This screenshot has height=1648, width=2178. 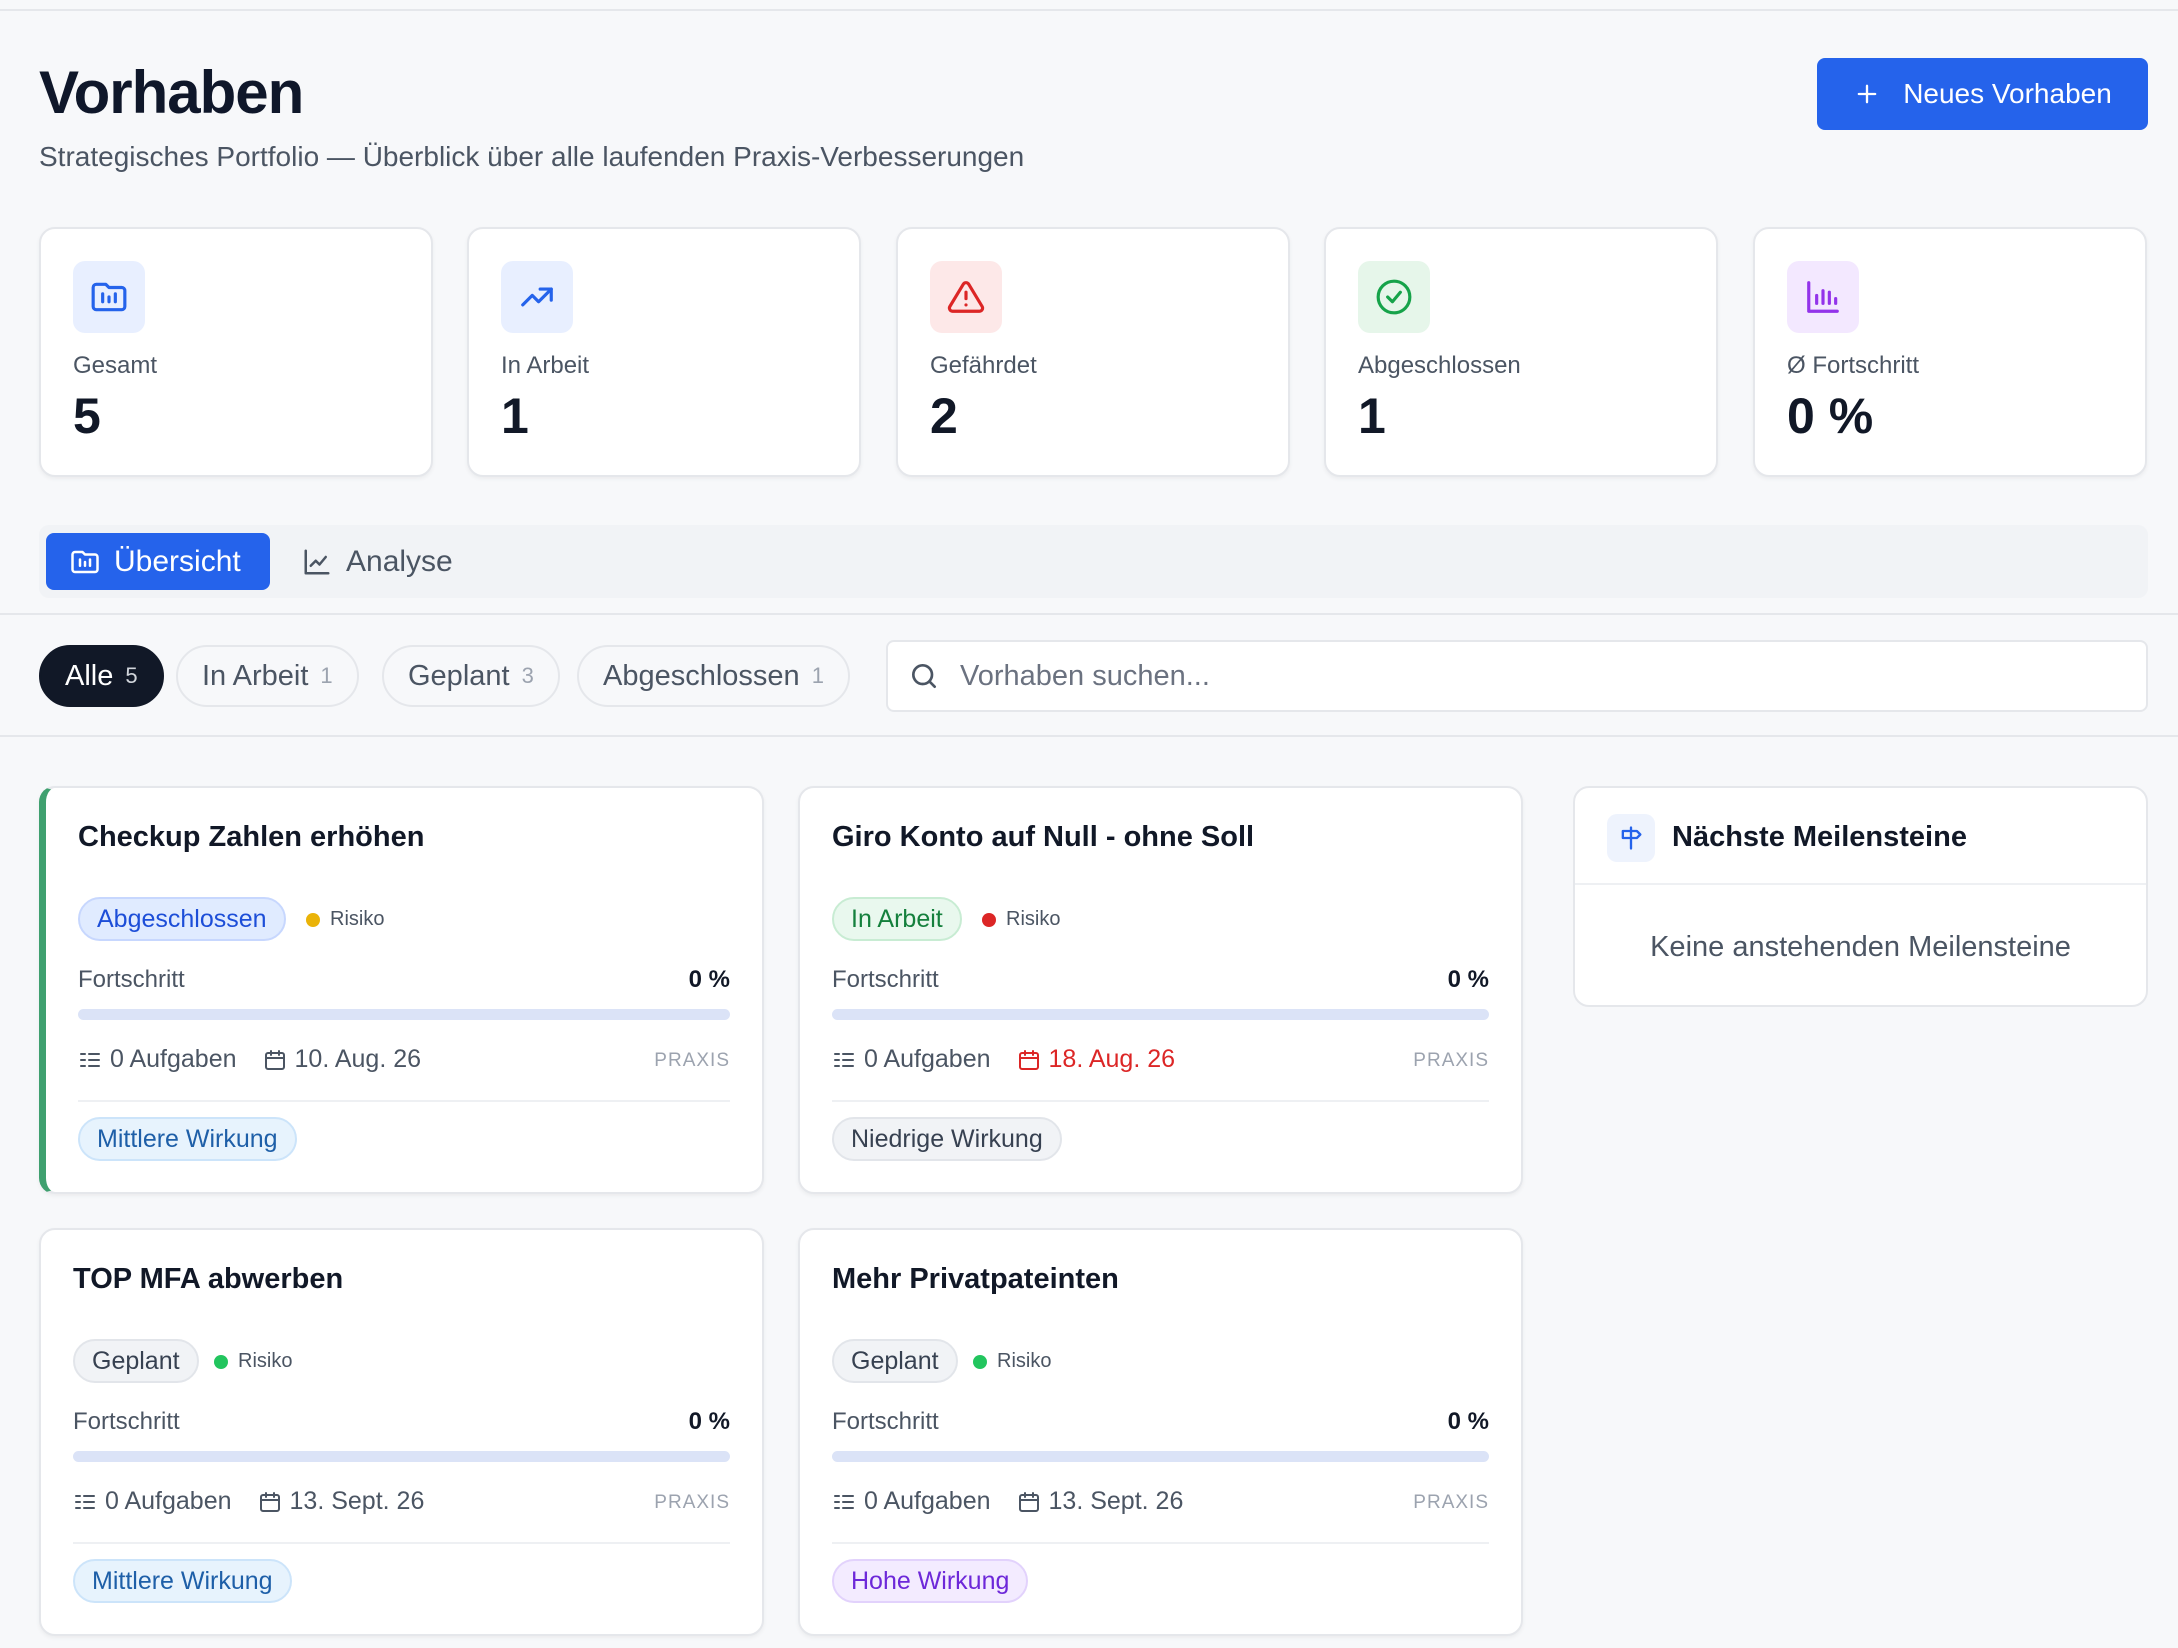 What do you see at coordinates (101, 676) in the screenshot?
I see `filter-all: Alle 5` at bounding box center [101, 676].